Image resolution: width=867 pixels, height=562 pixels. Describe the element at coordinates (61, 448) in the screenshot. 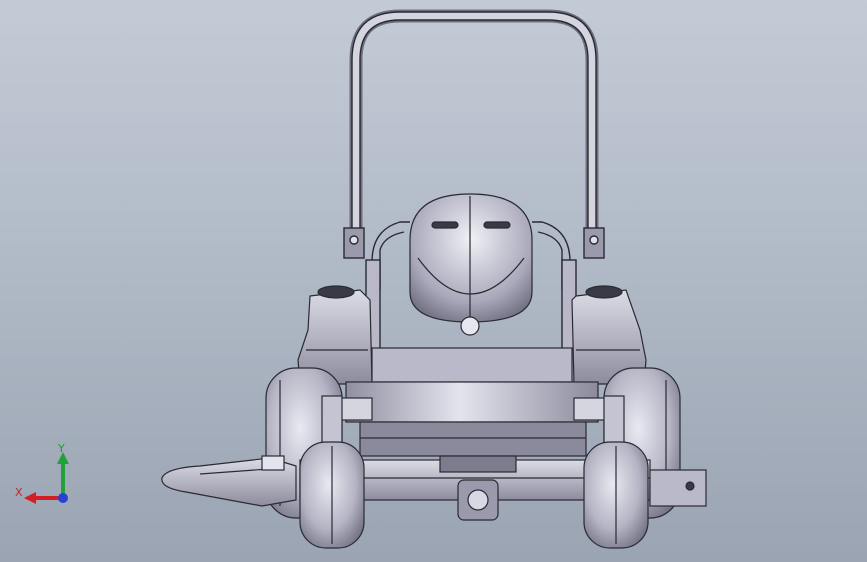

I see `y-axis-label: Y` at that location.